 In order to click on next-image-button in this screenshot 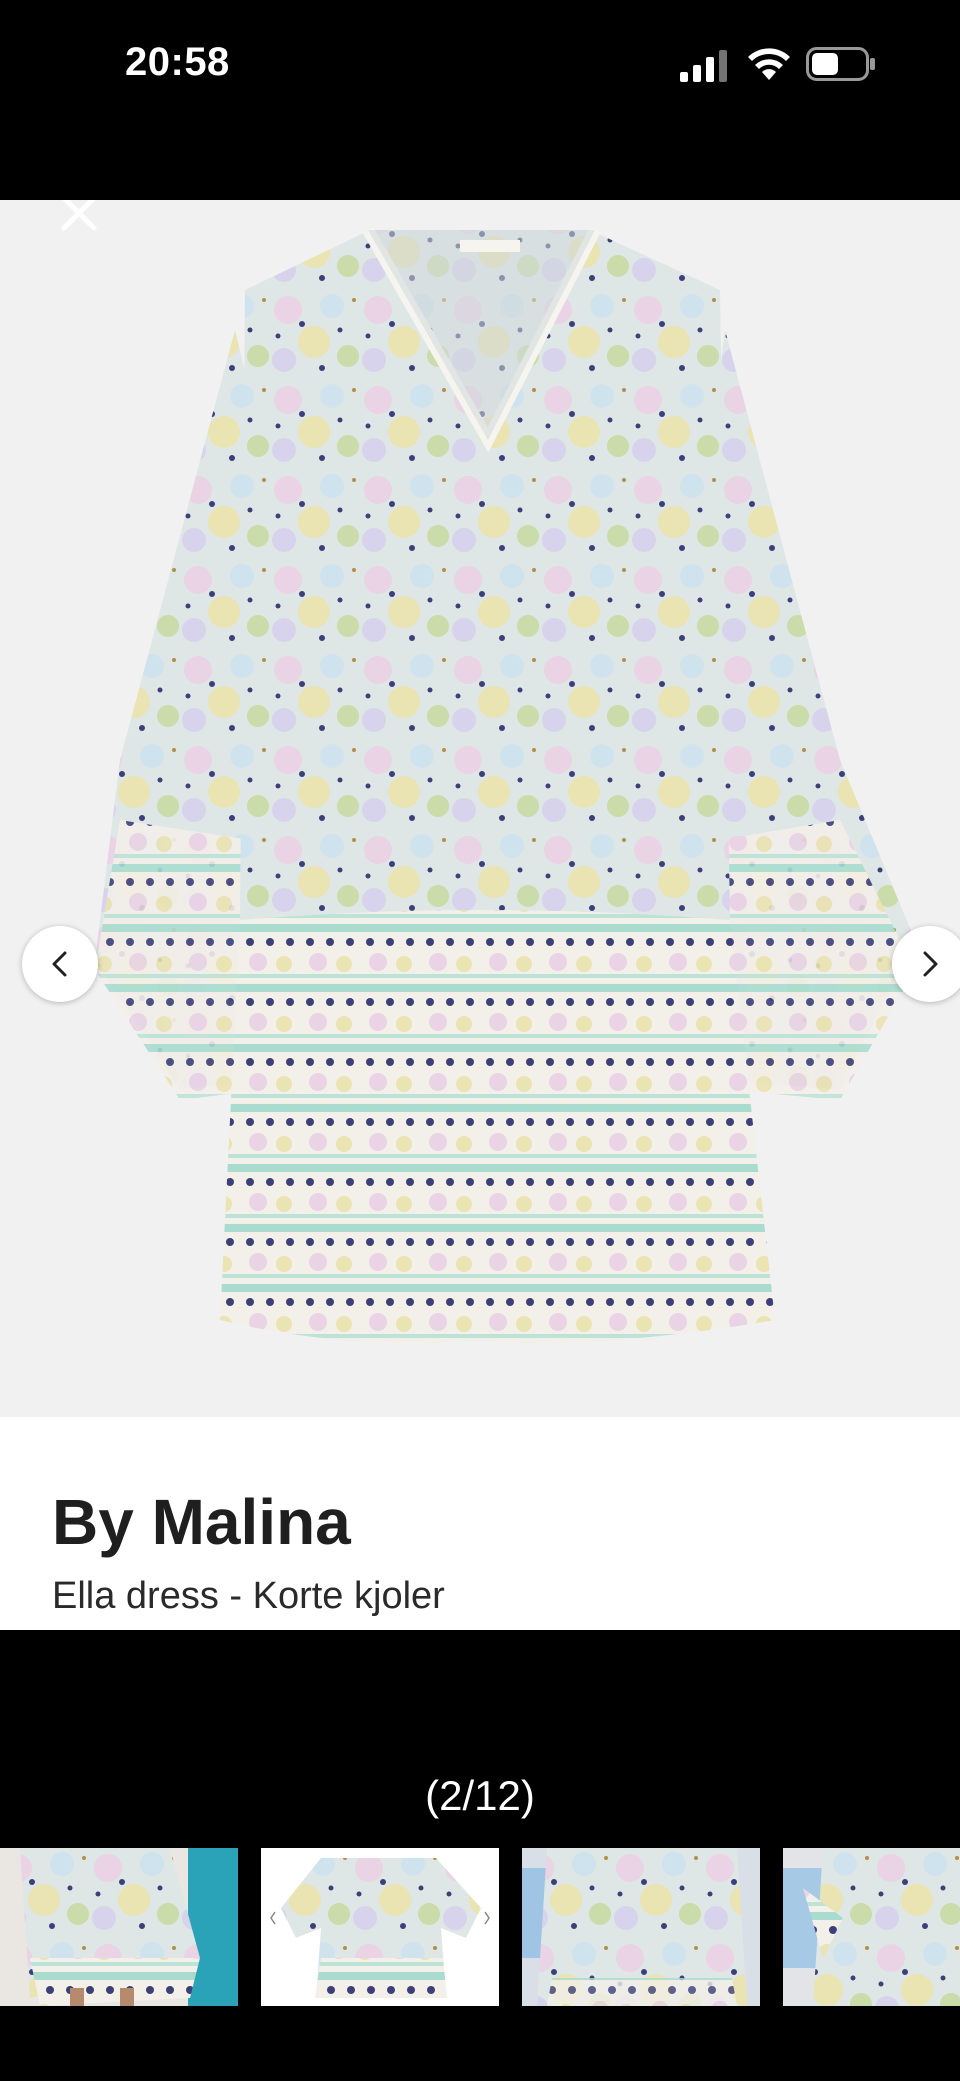, I will do `click(926, 964)`.